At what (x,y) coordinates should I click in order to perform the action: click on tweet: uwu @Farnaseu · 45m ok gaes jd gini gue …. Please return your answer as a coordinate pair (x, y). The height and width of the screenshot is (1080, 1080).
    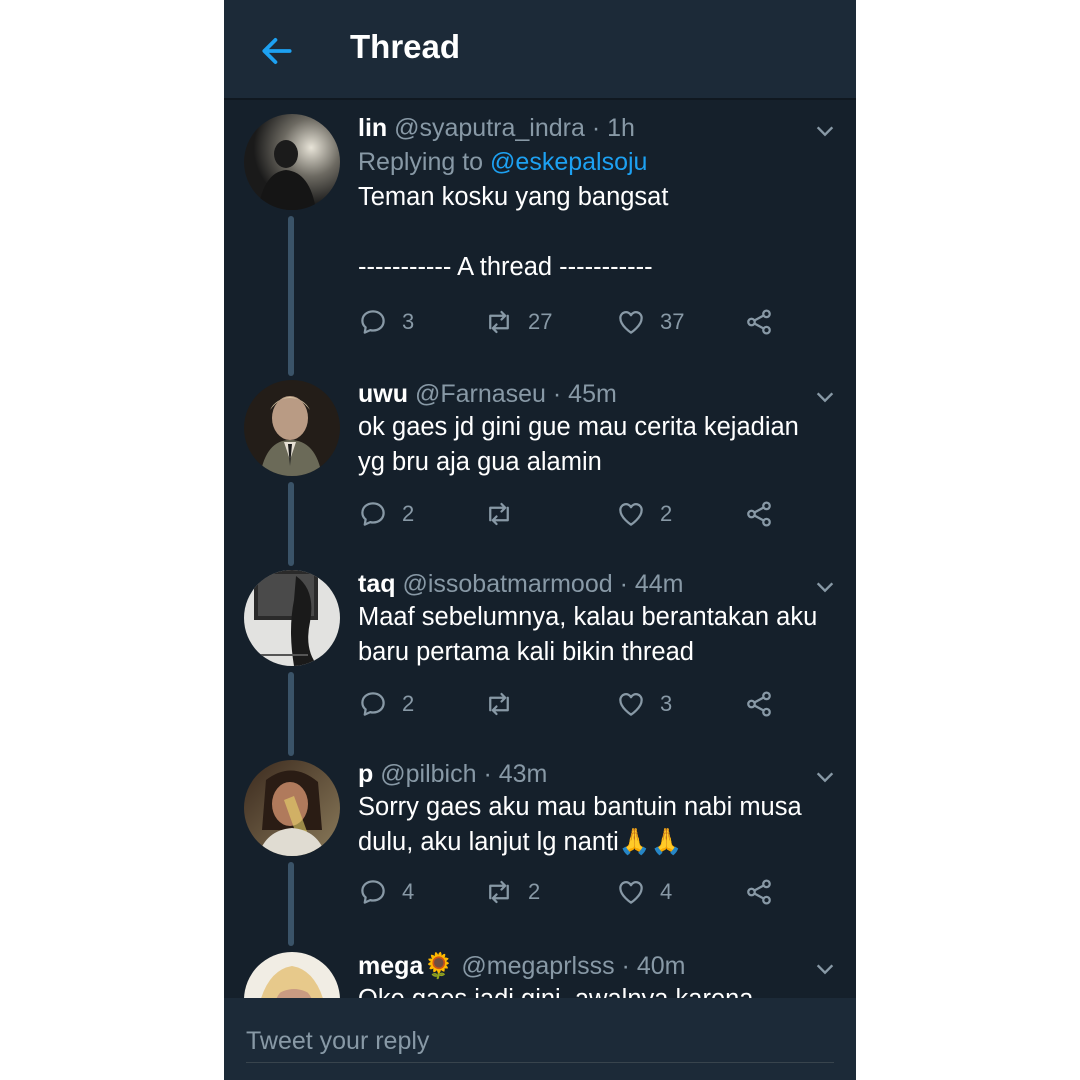
    Looking at the image, I should click on (540, 466).